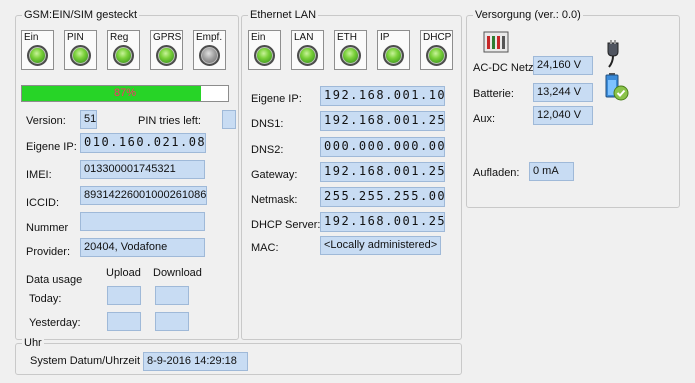  What do you see at coordinates (437, 37) in the screenshot?
I see `ethernet-led-label: DHCP` at bounding box center [437, 37].